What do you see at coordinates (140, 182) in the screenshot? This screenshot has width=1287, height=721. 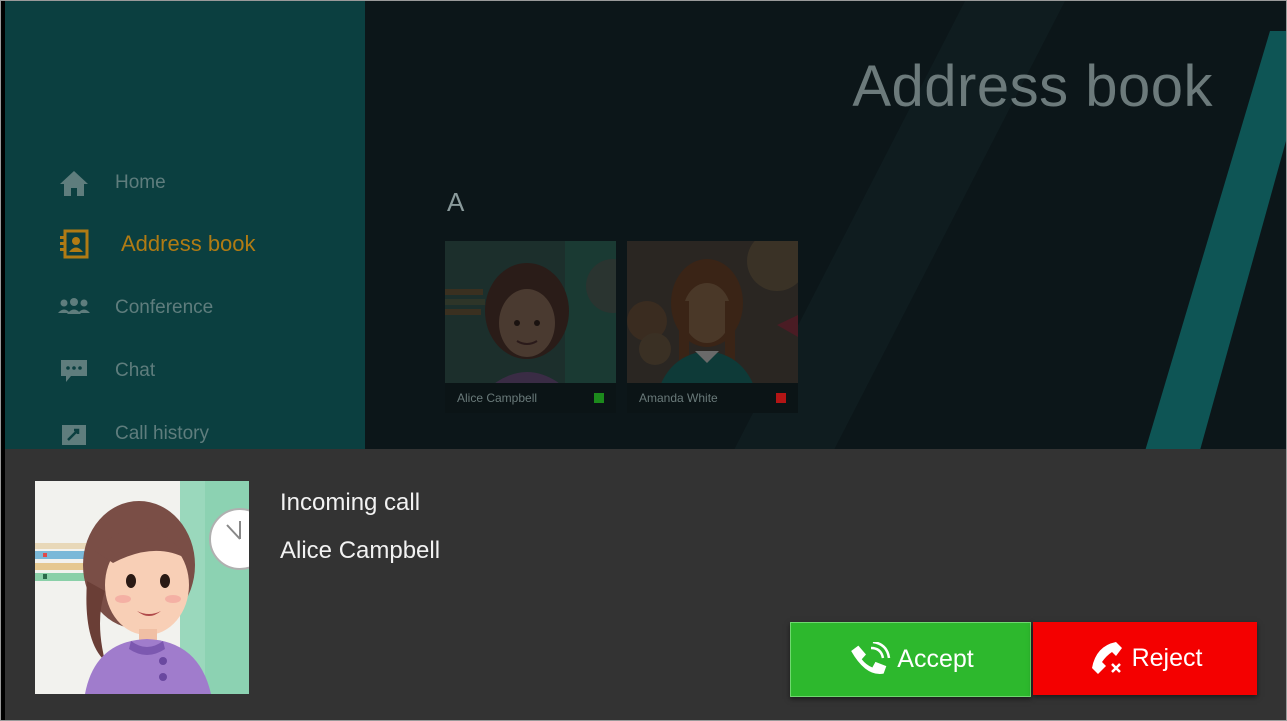 I see `sidebar-item-label: Home` at bounding box center [140, 182].